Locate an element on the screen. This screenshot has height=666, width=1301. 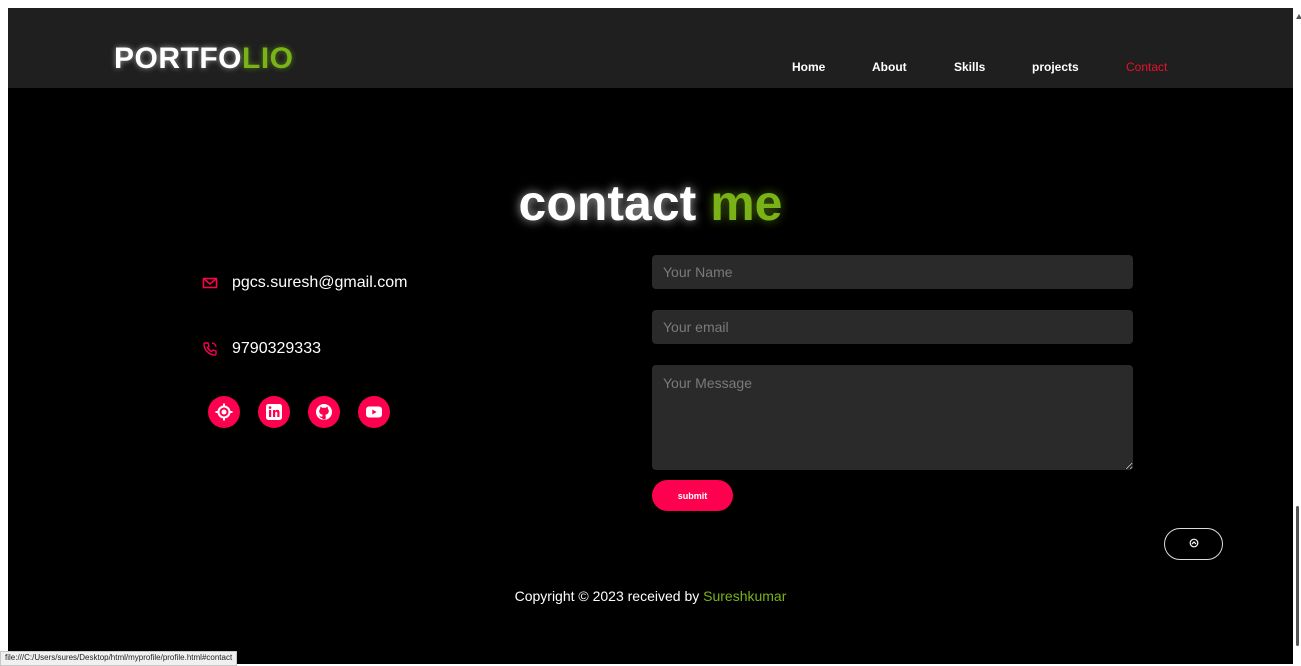
name-input is located at coordinates (892, 272).